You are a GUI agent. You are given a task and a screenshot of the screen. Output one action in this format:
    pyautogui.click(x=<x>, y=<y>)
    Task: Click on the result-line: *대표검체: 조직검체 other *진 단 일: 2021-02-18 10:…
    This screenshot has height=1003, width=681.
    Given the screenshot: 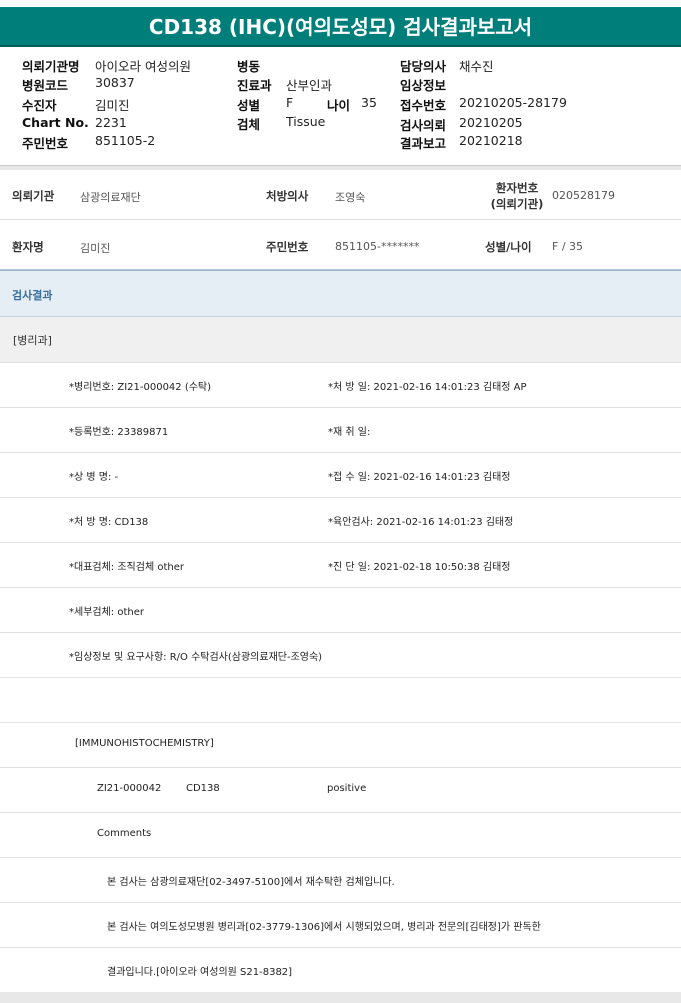 What is the action you would take?
    pyautogui.click(x=340, y=565)
    